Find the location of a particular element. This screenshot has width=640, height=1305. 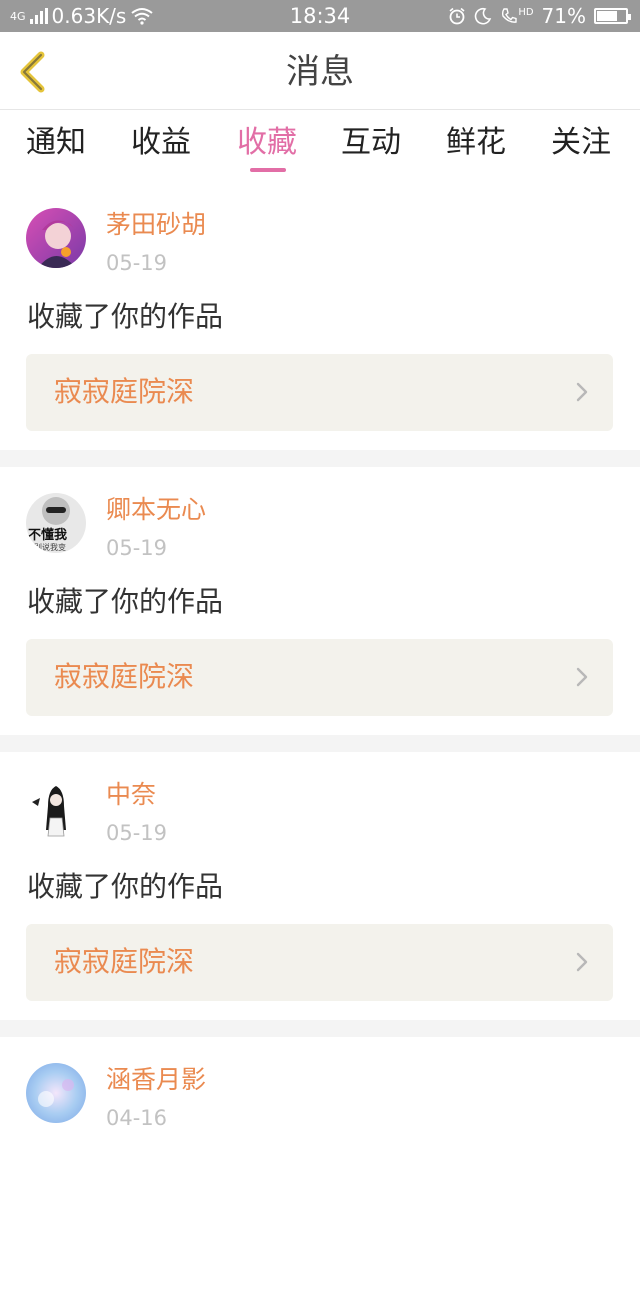

status-bar: 4G 0.63K/s 18:34 HD 71% is located at coordinates (320, 16).